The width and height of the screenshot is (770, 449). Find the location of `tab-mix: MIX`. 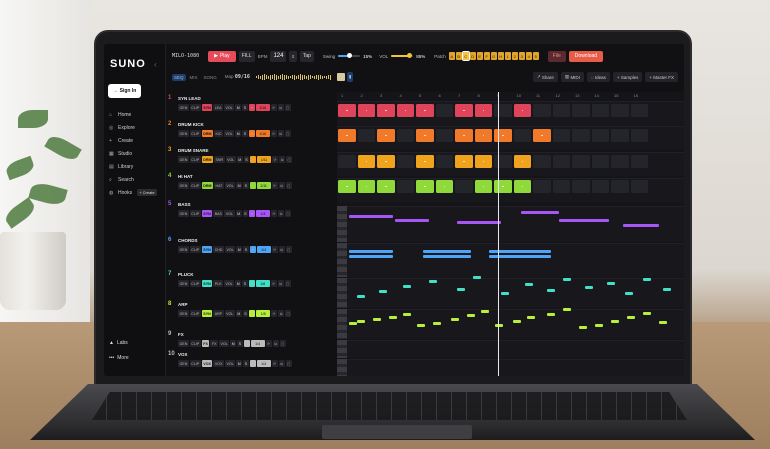

tab-mix: MIX is located at coordinates (194, 77).